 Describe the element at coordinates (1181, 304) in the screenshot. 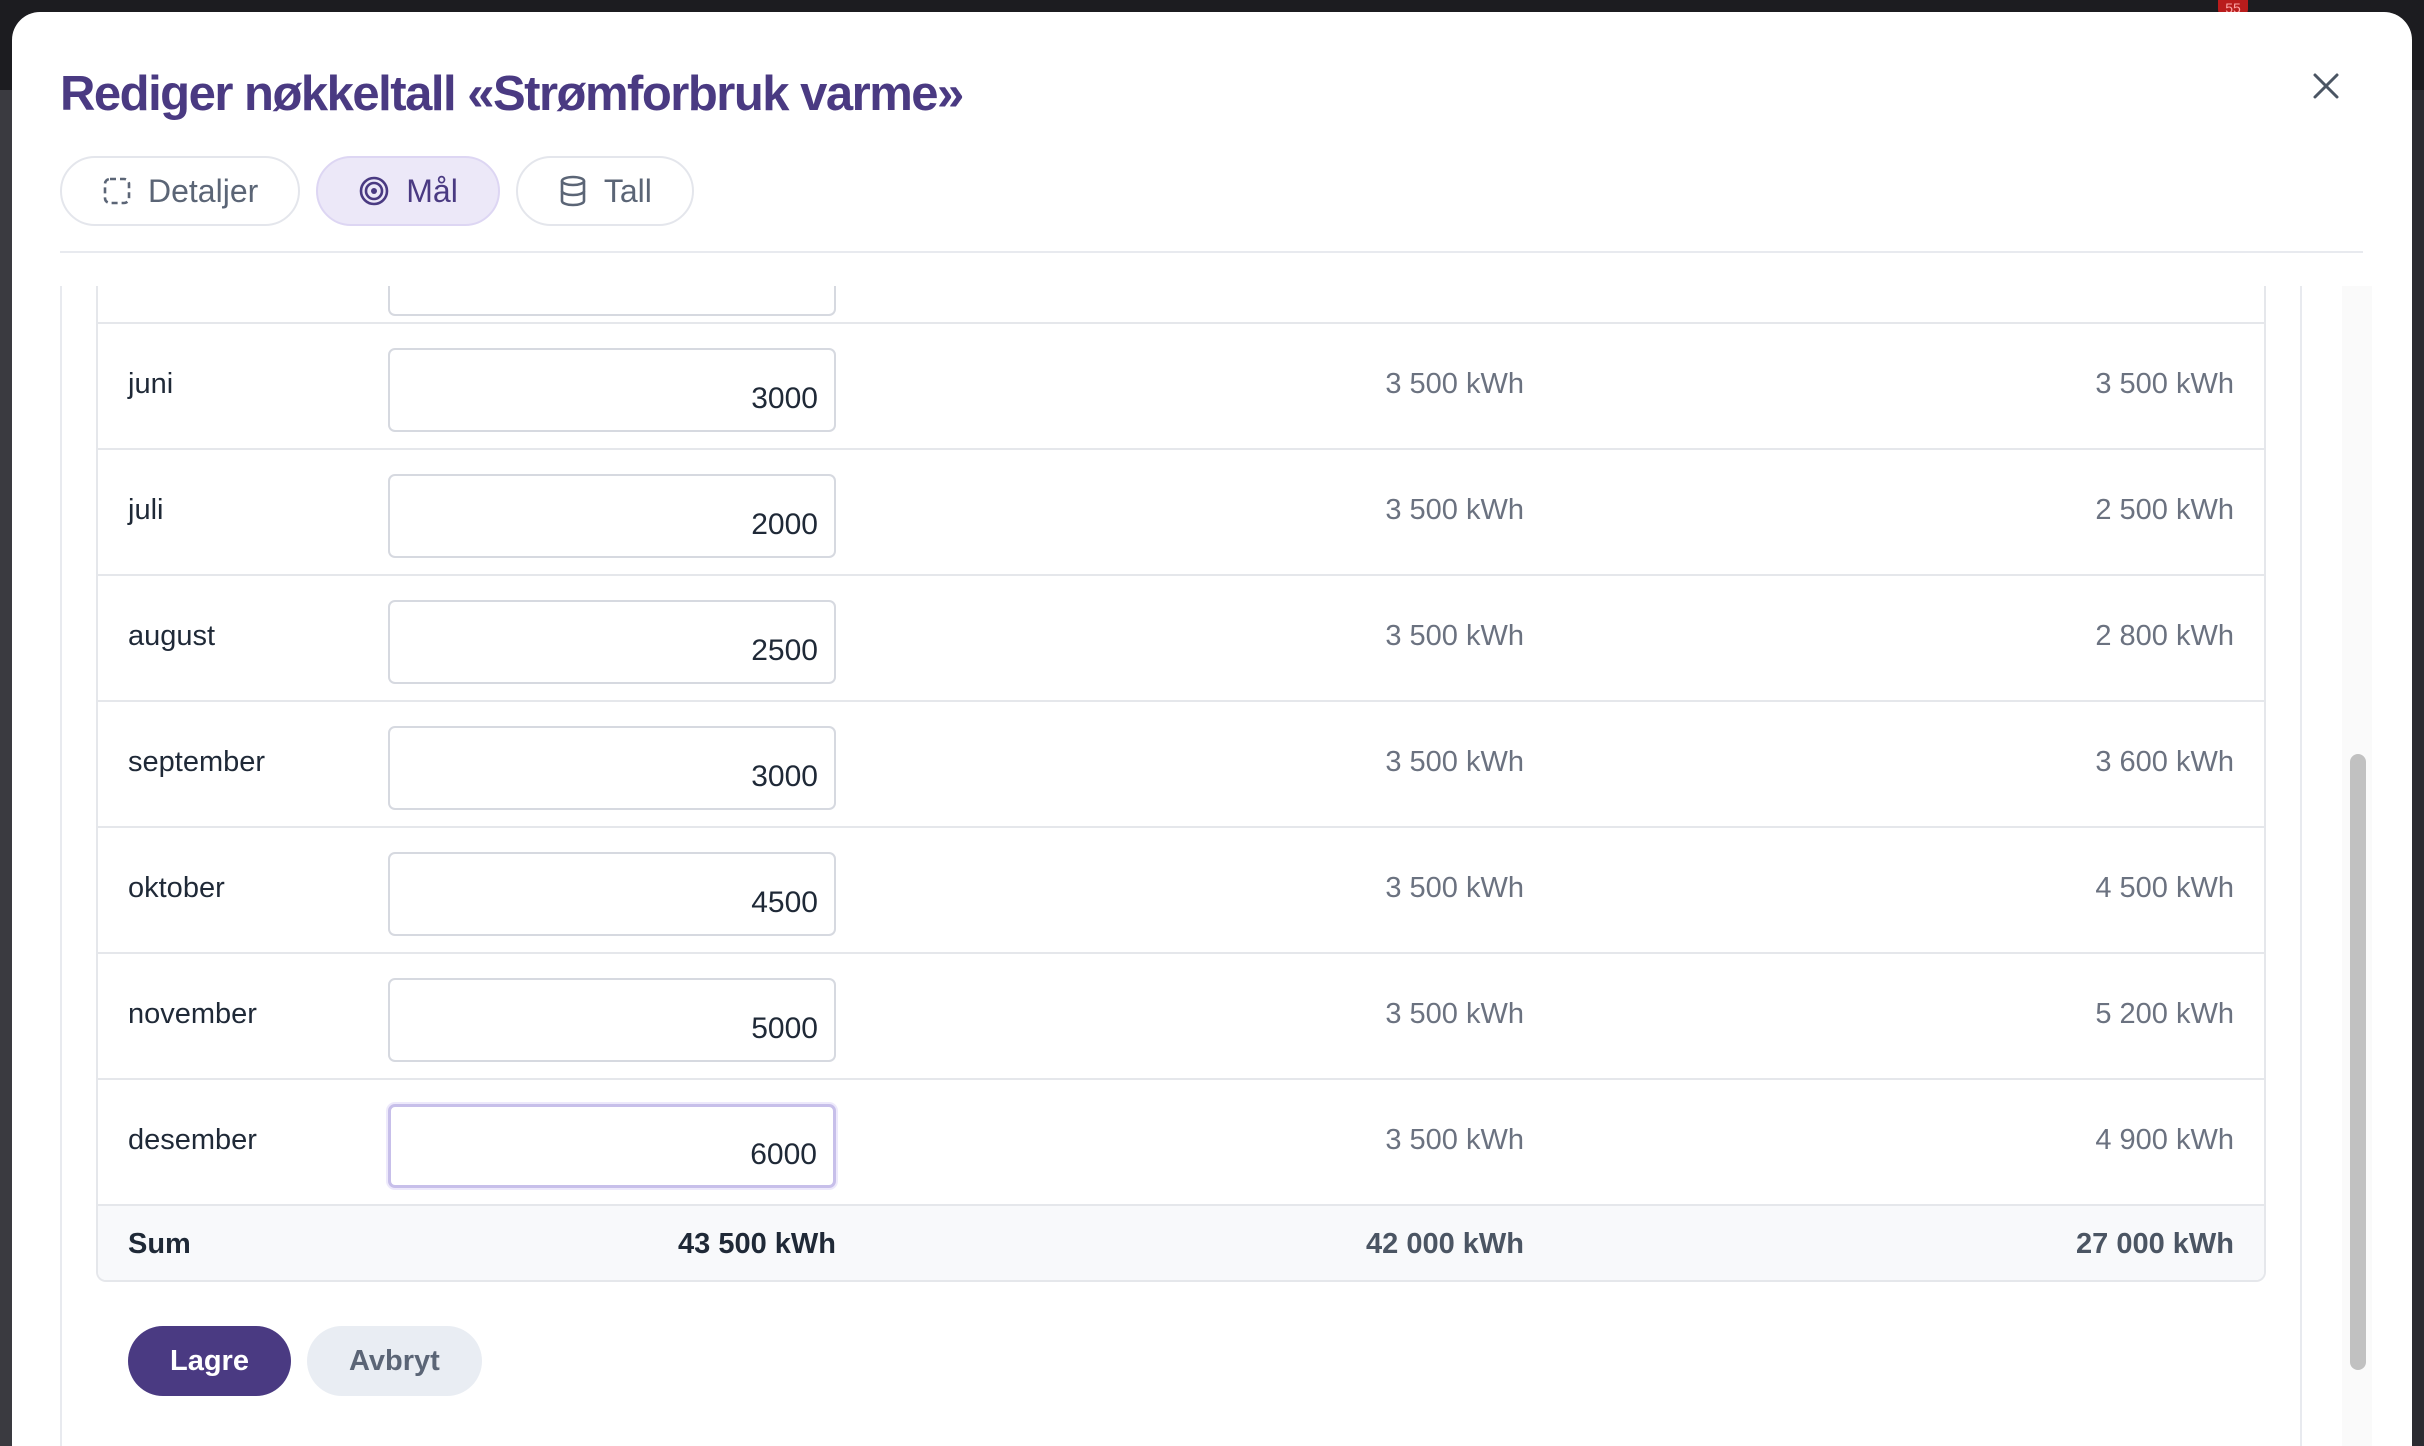

I see `table-row-partial` at that location.